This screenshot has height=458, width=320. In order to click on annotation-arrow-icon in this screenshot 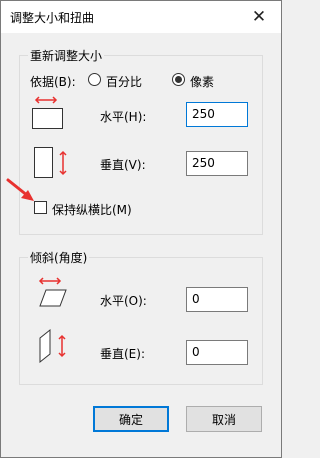, I will do `click(20, 189)`.